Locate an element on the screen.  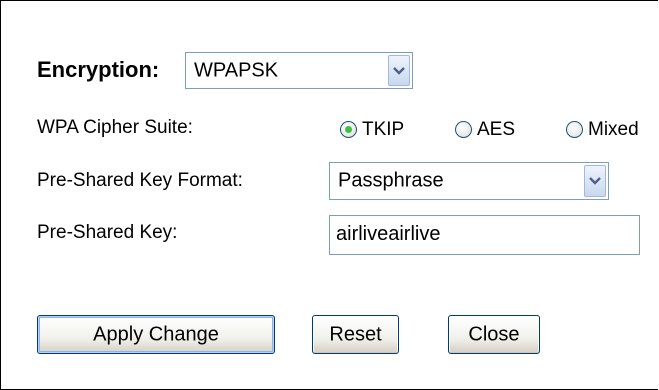
radio-mixed-label: Mixed is located at coordinates (613, 129).